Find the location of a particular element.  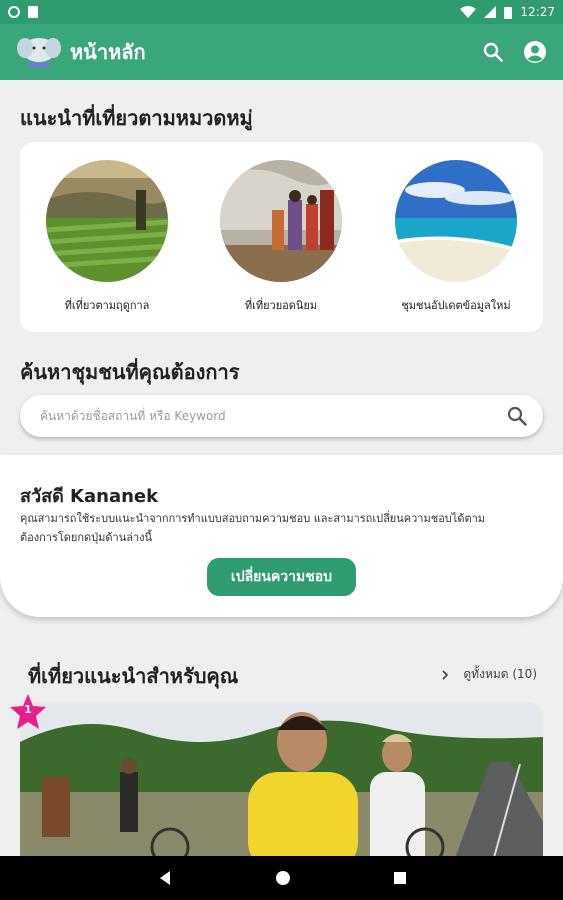

back-icon is located at coordinates (165, 878).